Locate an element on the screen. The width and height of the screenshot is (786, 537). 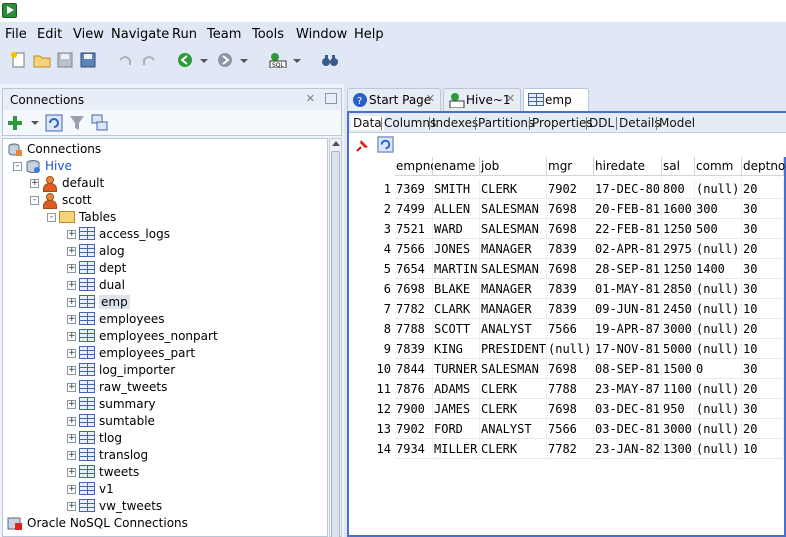
cell-hiredate: 17-NOV-81 is located at coordinates (628, 349).